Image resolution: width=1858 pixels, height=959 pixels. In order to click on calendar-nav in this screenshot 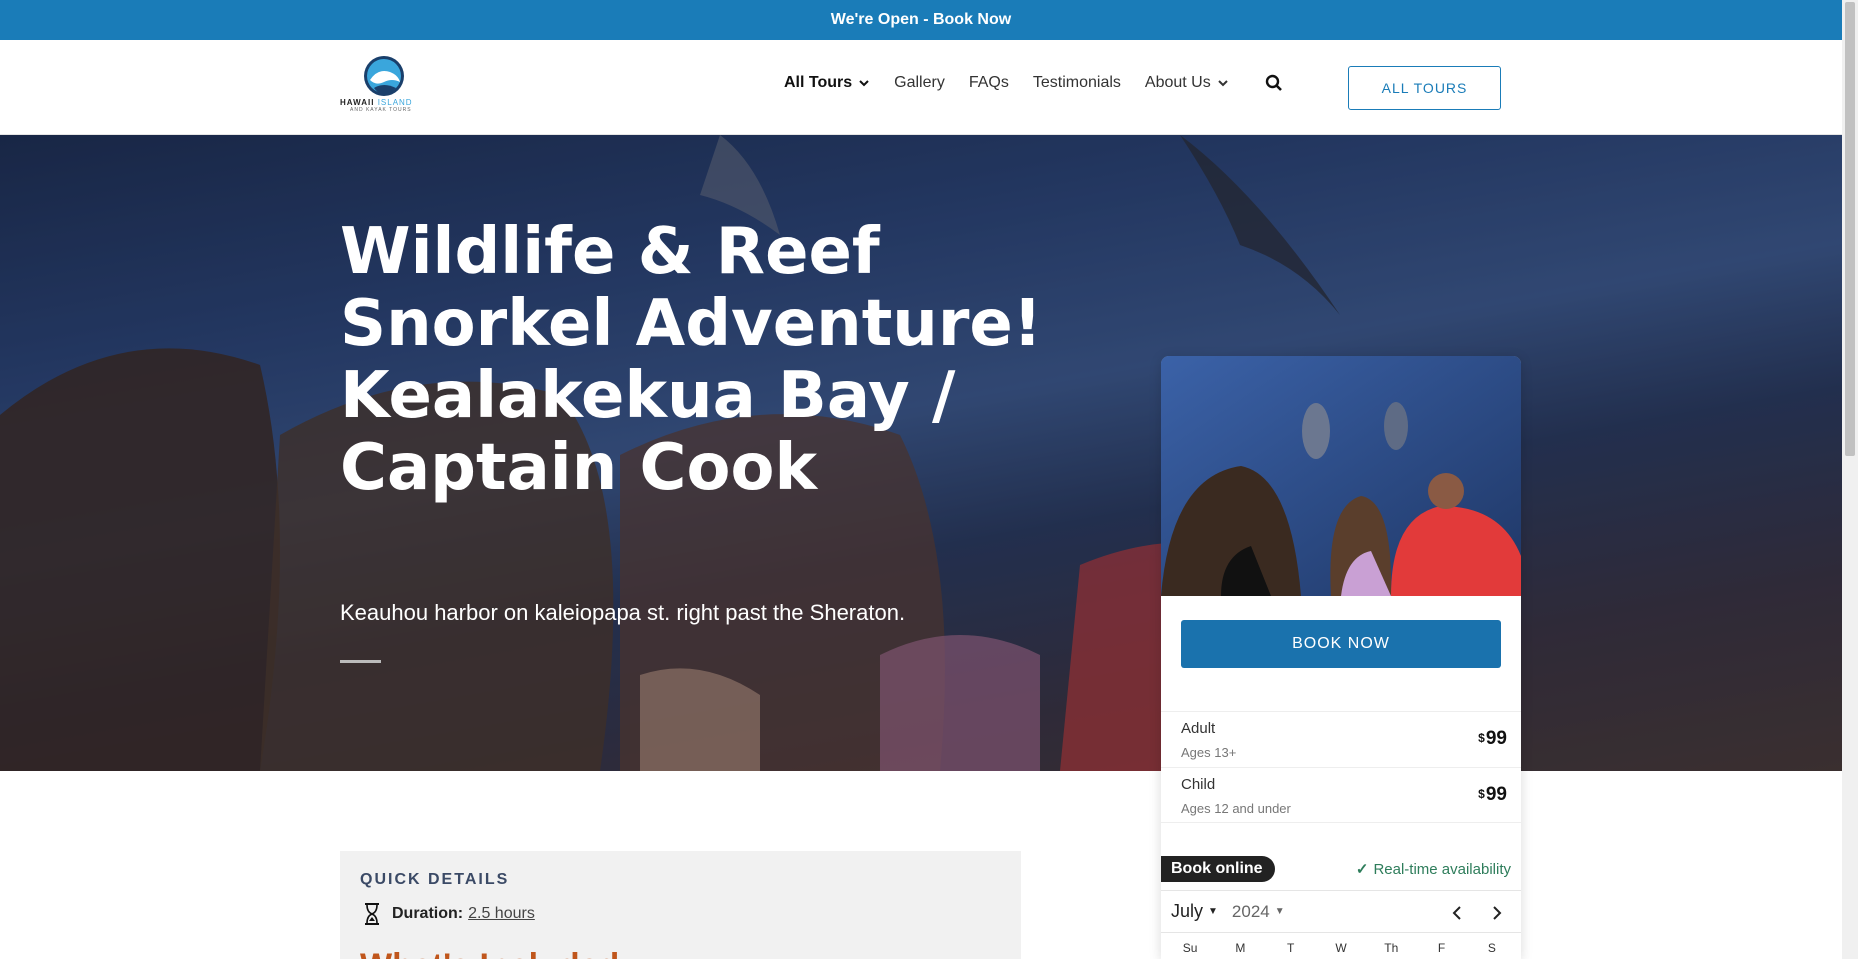, I will do `click(1471, 913)`.